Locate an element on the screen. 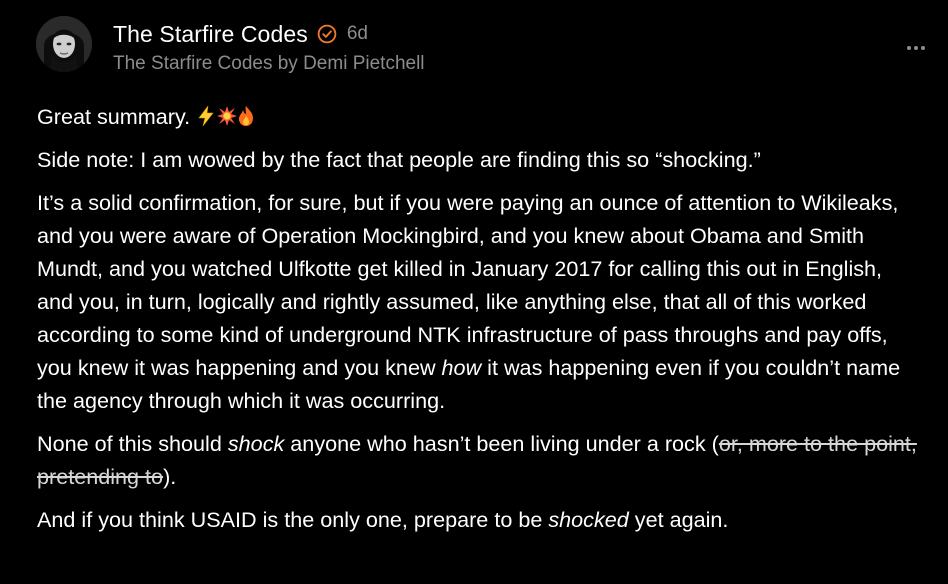 This screenshot has width=948, height=584. avatar is located at coordinates (64, 44).